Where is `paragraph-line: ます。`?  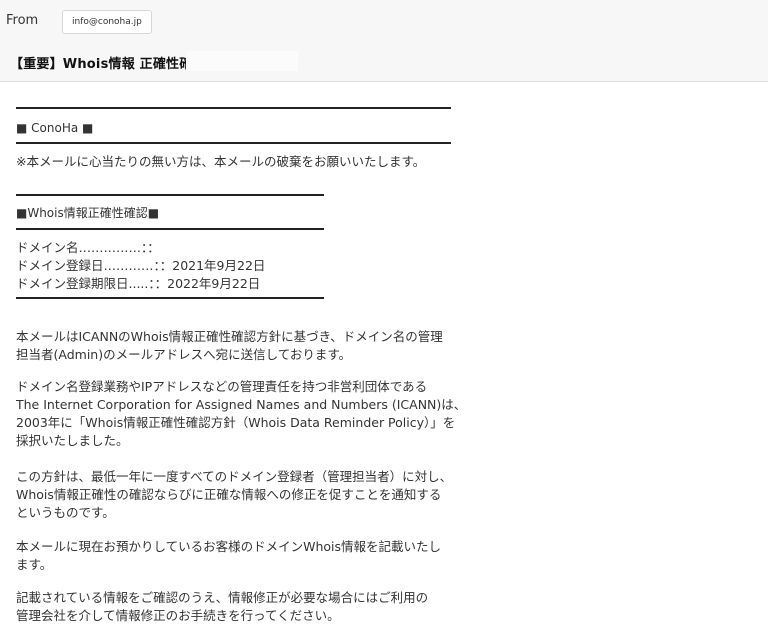
paragraph-line: ます。 is located at coordinates (34, 564).